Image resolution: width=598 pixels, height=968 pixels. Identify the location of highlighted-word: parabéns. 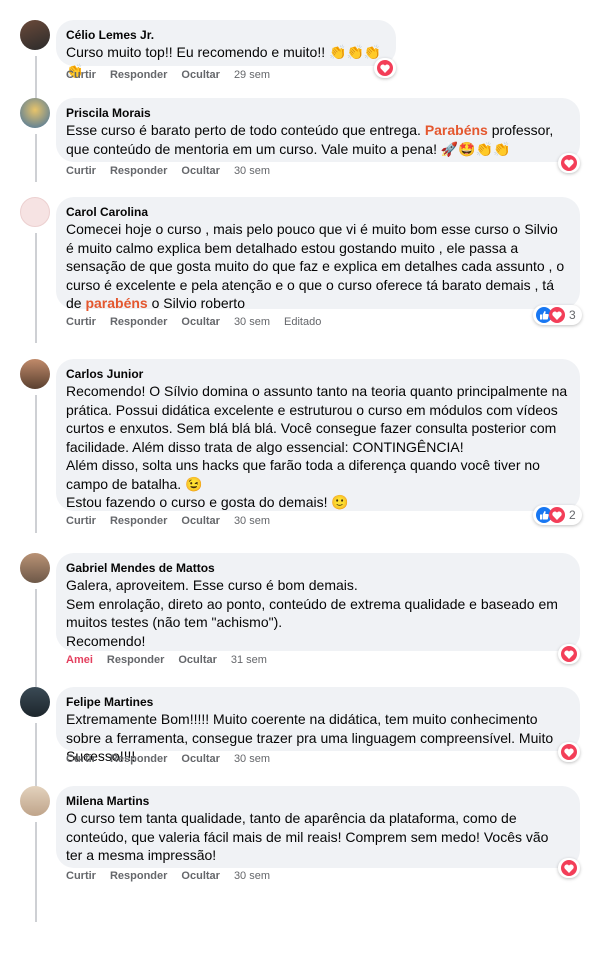
(116, 303).